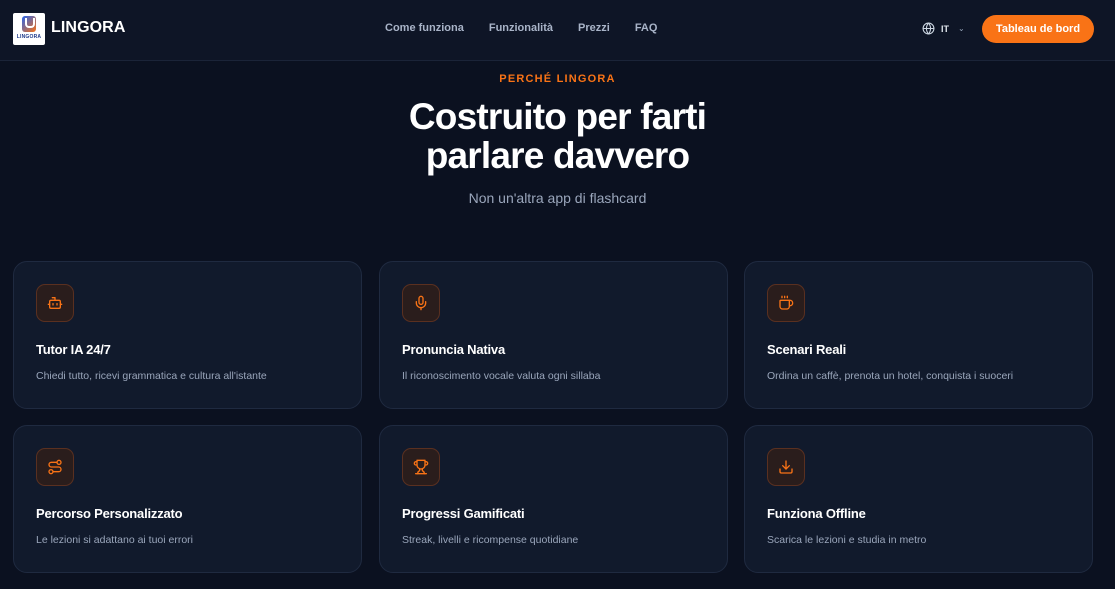 This screenshot has width=1115, height=589. Describe the element at coordinates (55, 467) in the screenshot. I see `route-icon` at that location.